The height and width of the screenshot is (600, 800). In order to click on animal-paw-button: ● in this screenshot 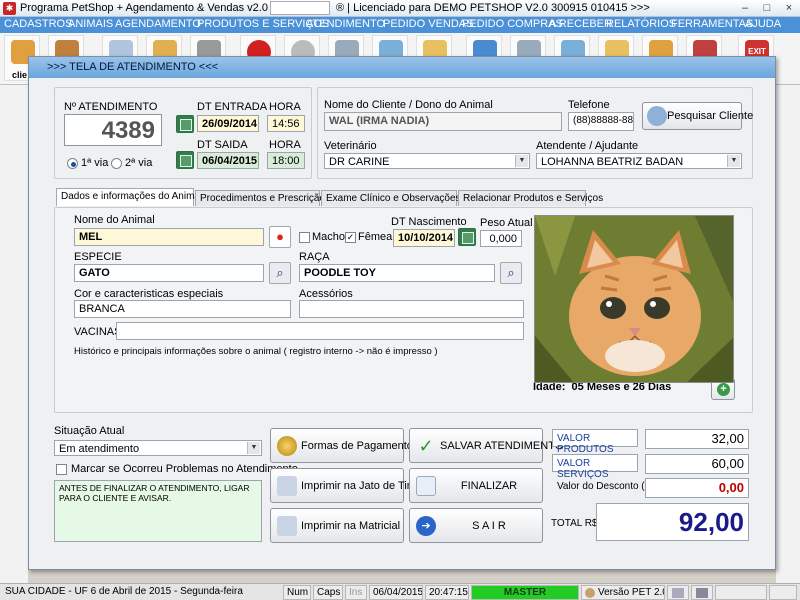, I will do `click(280, 237)`.